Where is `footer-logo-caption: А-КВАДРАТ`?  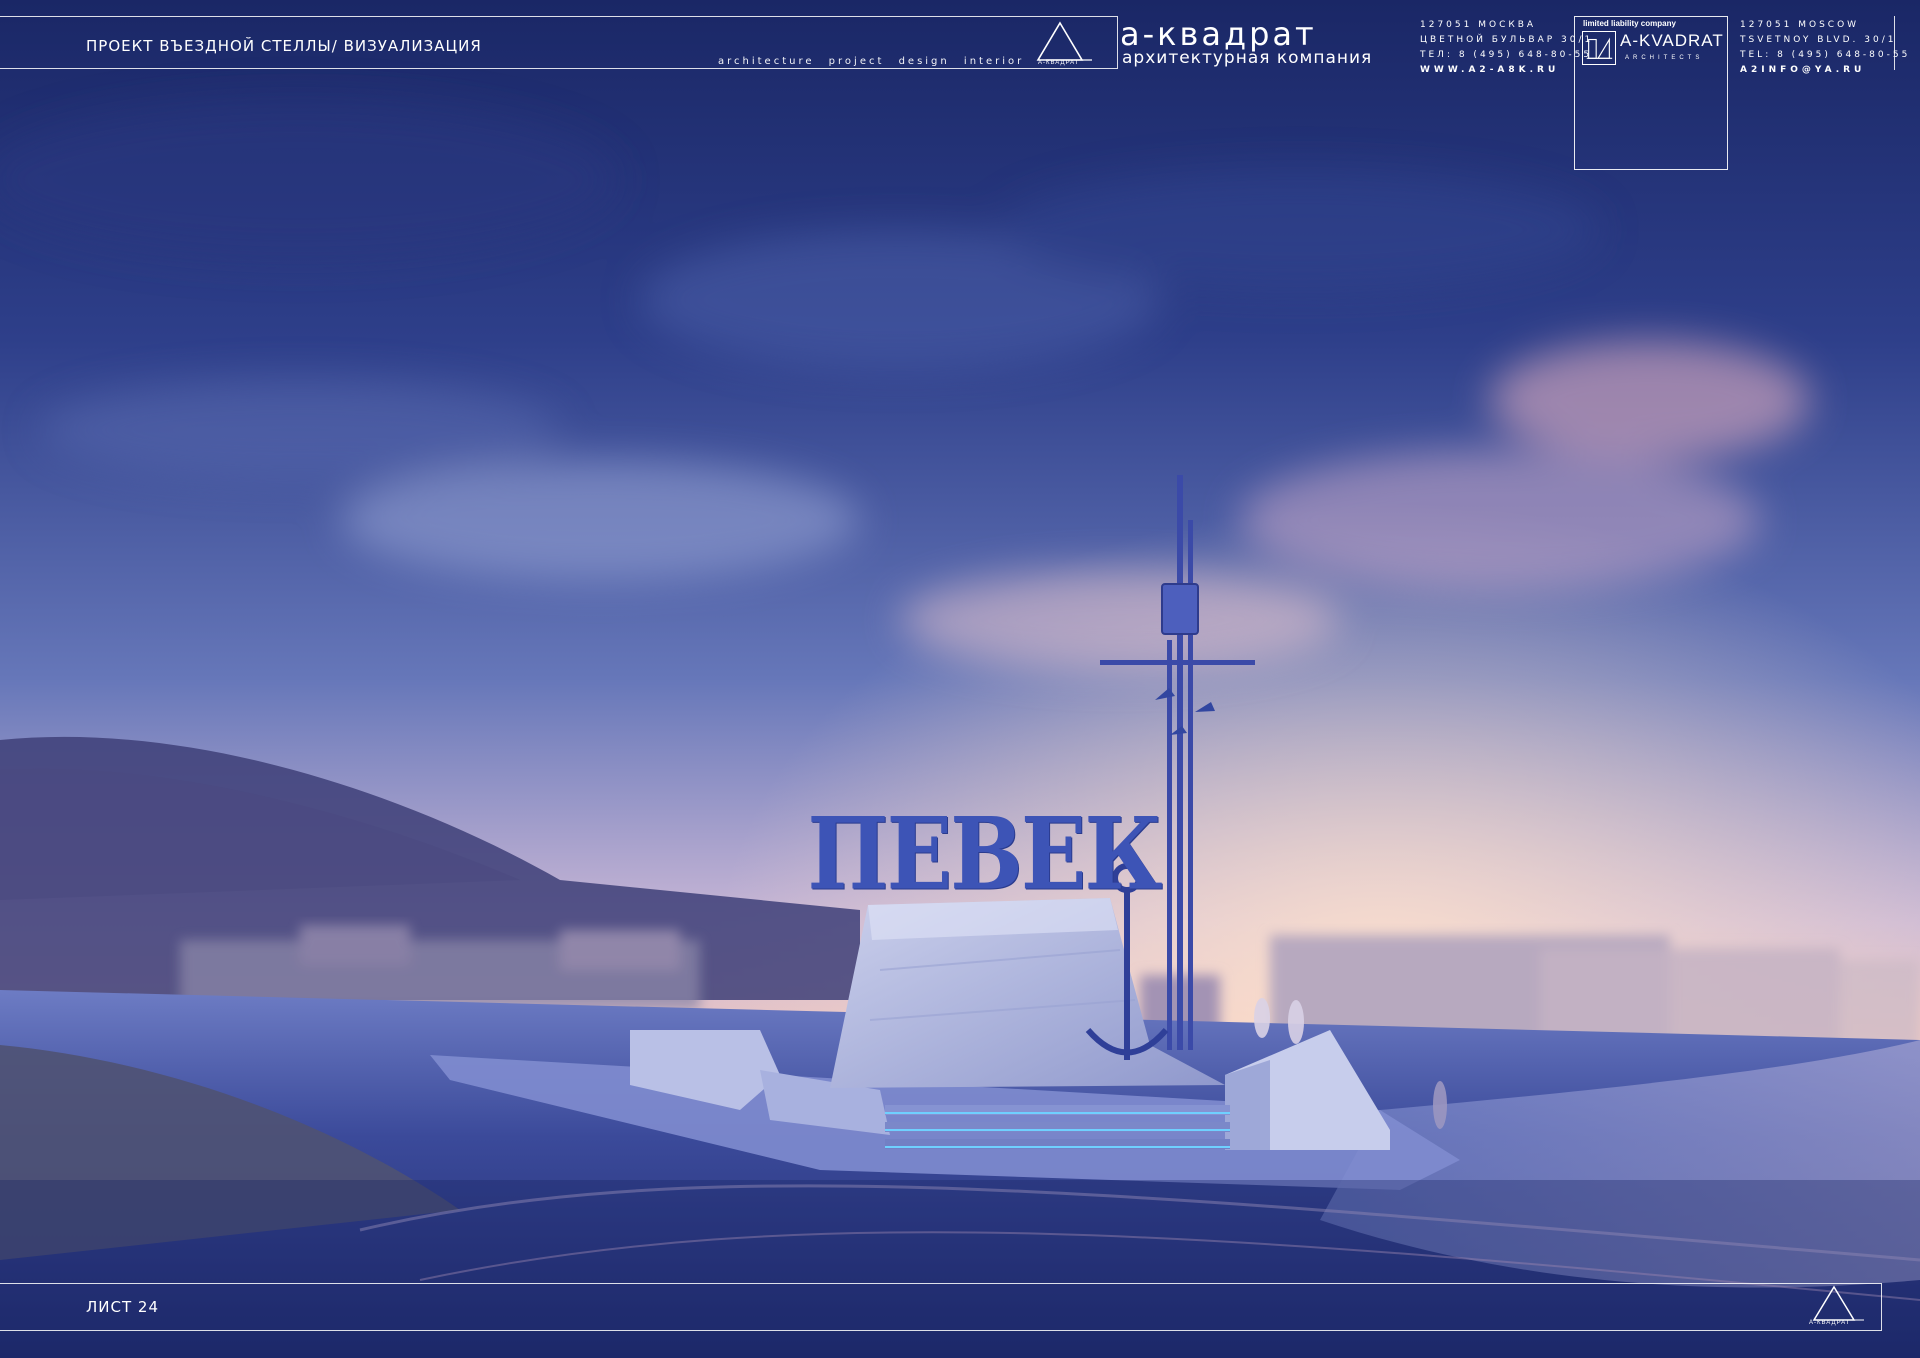
footer-logo-caption: А-КВАДРАТ is located at coordinates (1830, 1323).